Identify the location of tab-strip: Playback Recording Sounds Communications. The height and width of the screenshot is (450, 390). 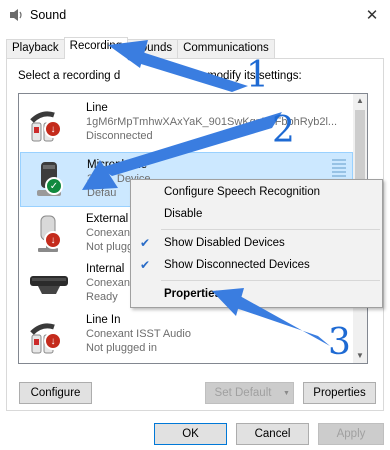
(140, 48).